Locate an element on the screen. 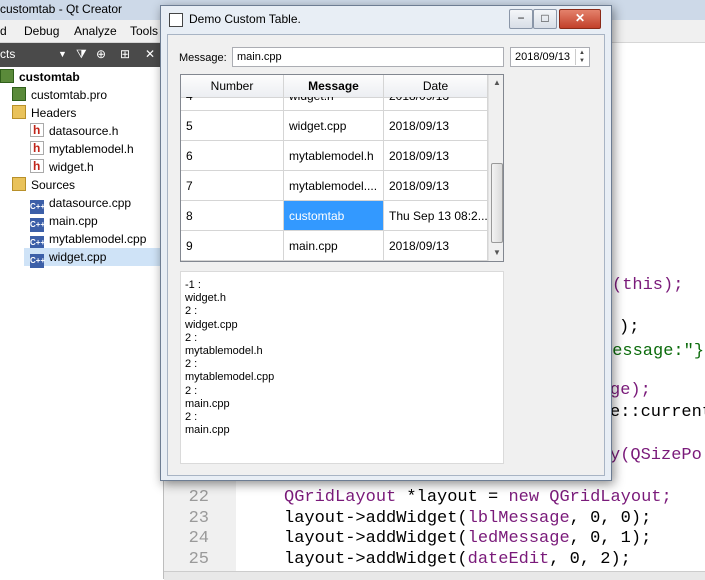 The image size is (705, 580). code-fragment: Message:"} is located at coordinates (653, 351).